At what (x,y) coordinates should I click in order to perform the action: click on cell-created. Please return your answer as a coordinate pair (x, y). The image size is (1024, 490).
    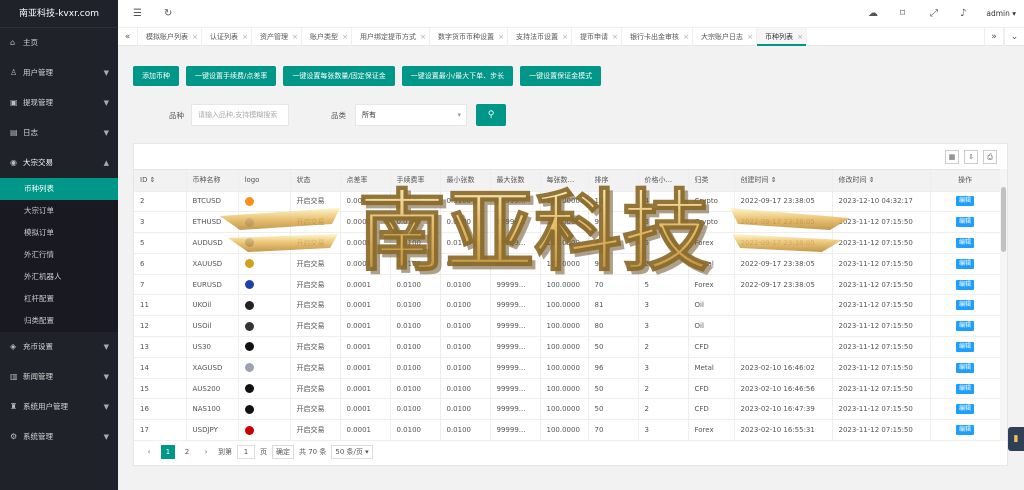
    Looking at the image, I should click on (783, 347).